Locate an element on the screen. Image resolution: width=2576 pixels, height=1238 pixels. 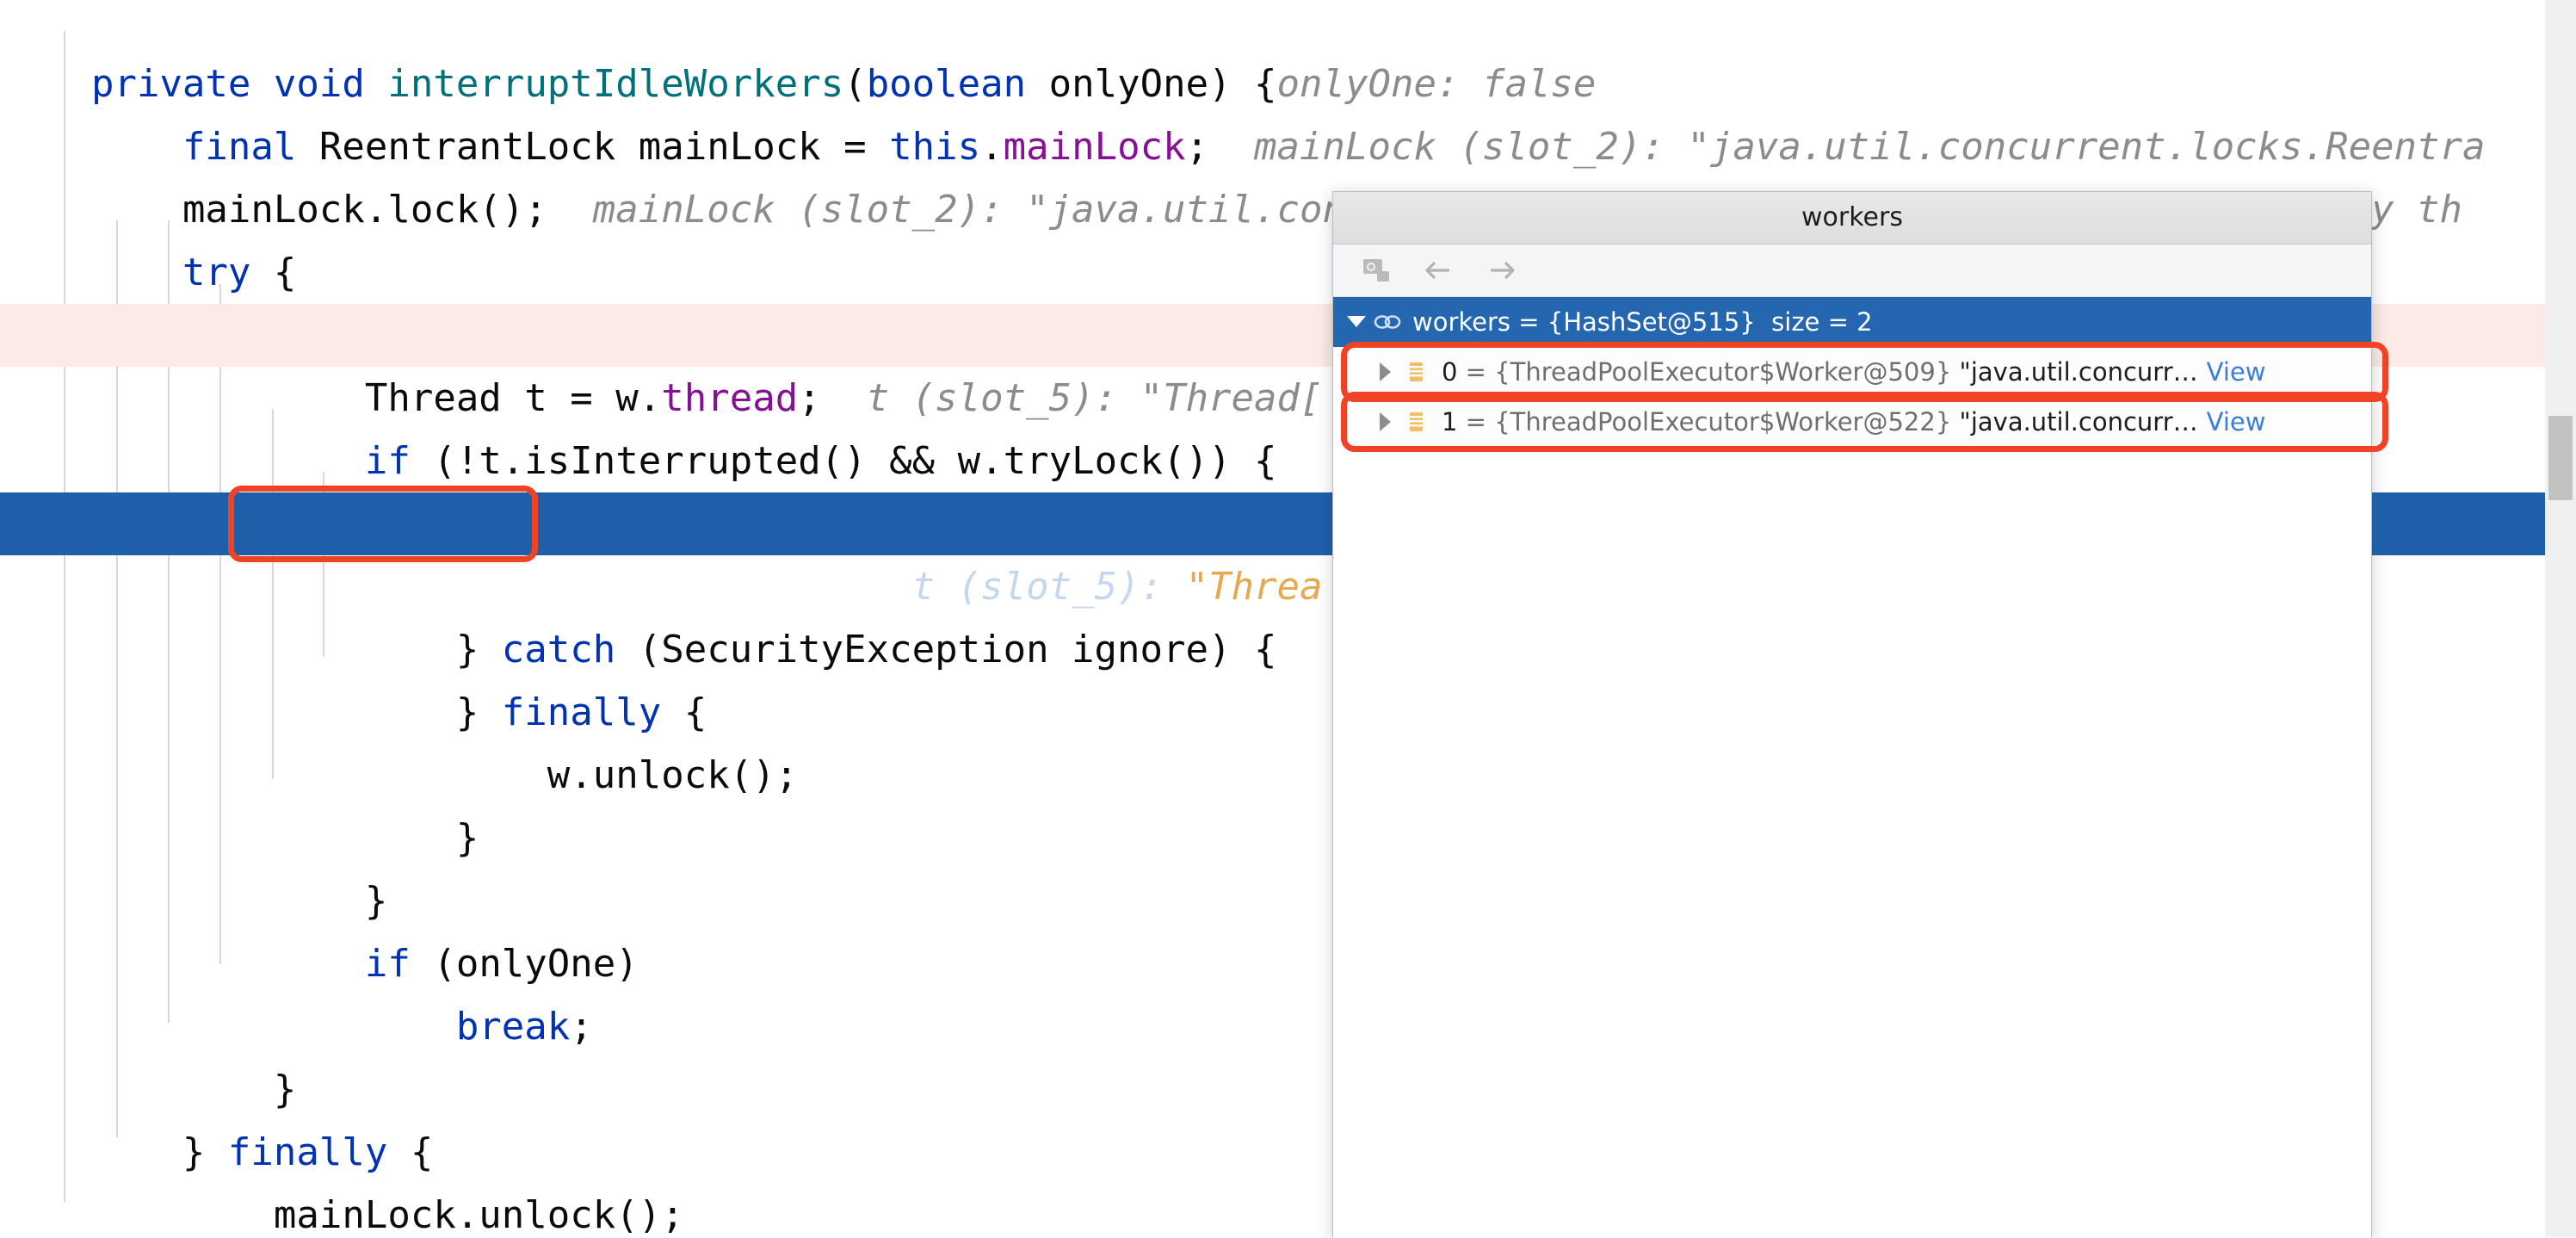
tree-row-root: workers = {HashSet@515} size = 2 is located at coordinates (1852, 322).